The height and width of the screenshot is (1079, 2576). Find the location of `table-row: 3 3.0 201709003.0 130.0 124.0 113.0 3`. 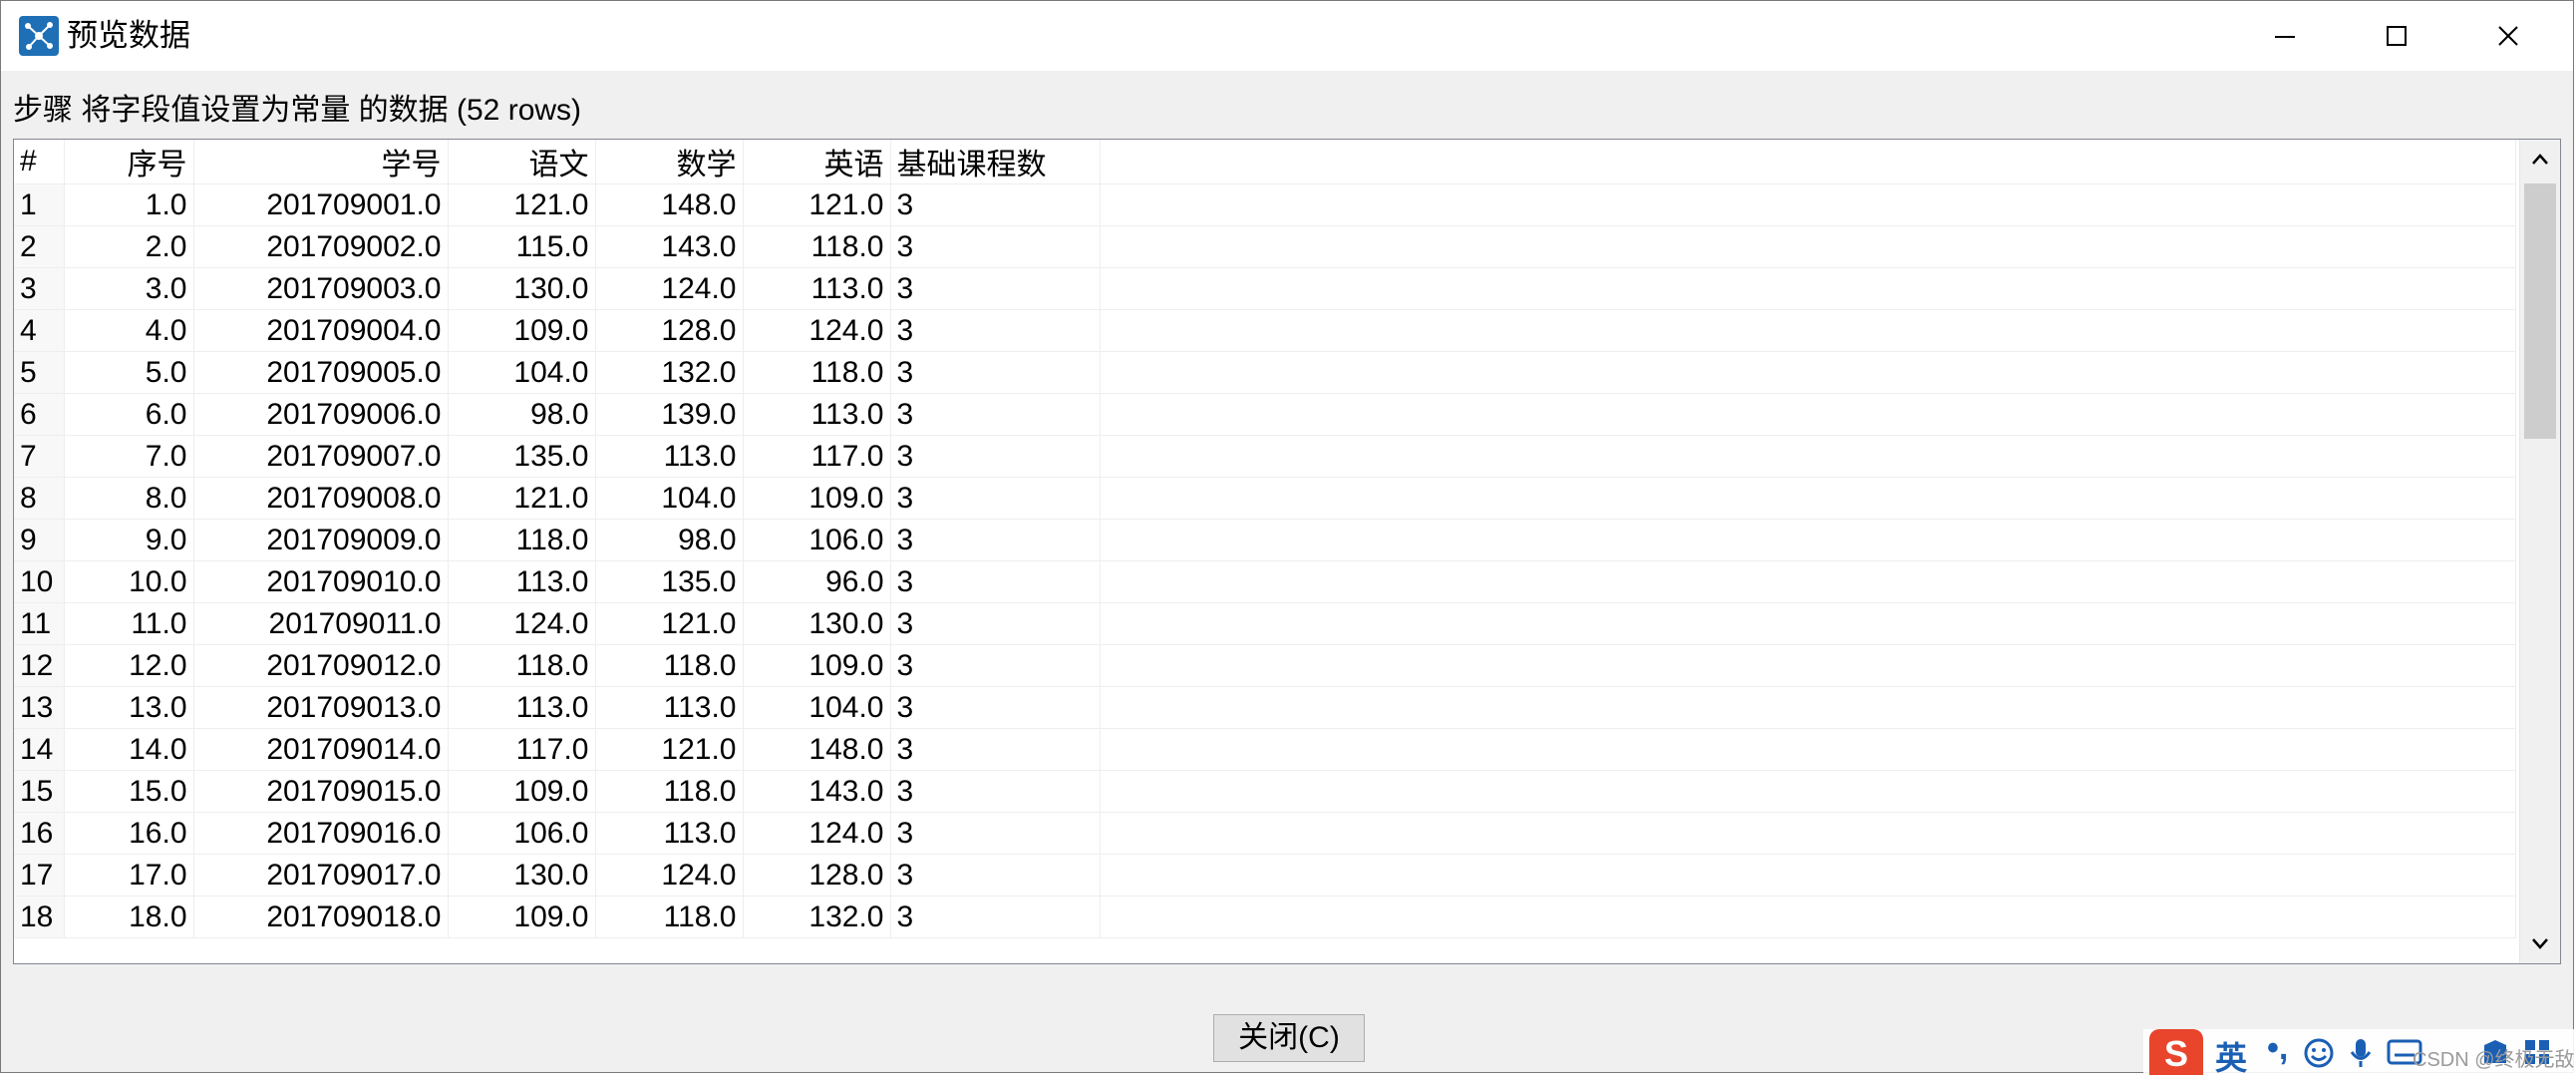

table-row: 3 3.0 201709003.0 130.0 124.0 113.0 3 is located at coordinates (1265, 288).